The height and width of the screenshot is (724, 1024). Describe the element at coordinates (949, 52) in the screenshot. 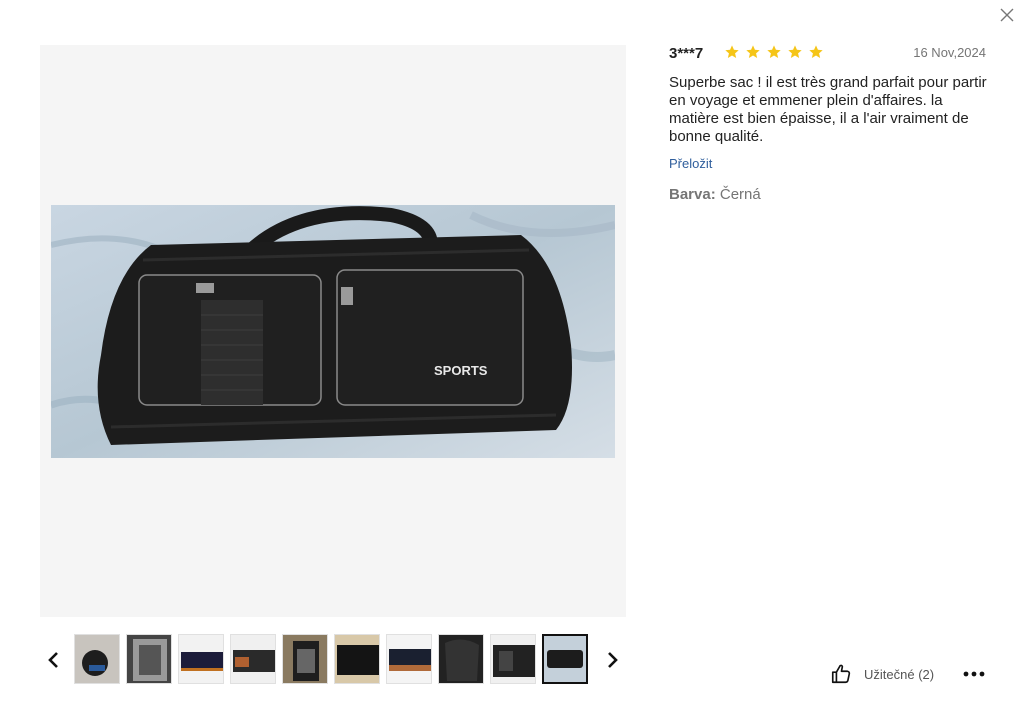

I see `review-date: 16 Nov,2024` at that location.